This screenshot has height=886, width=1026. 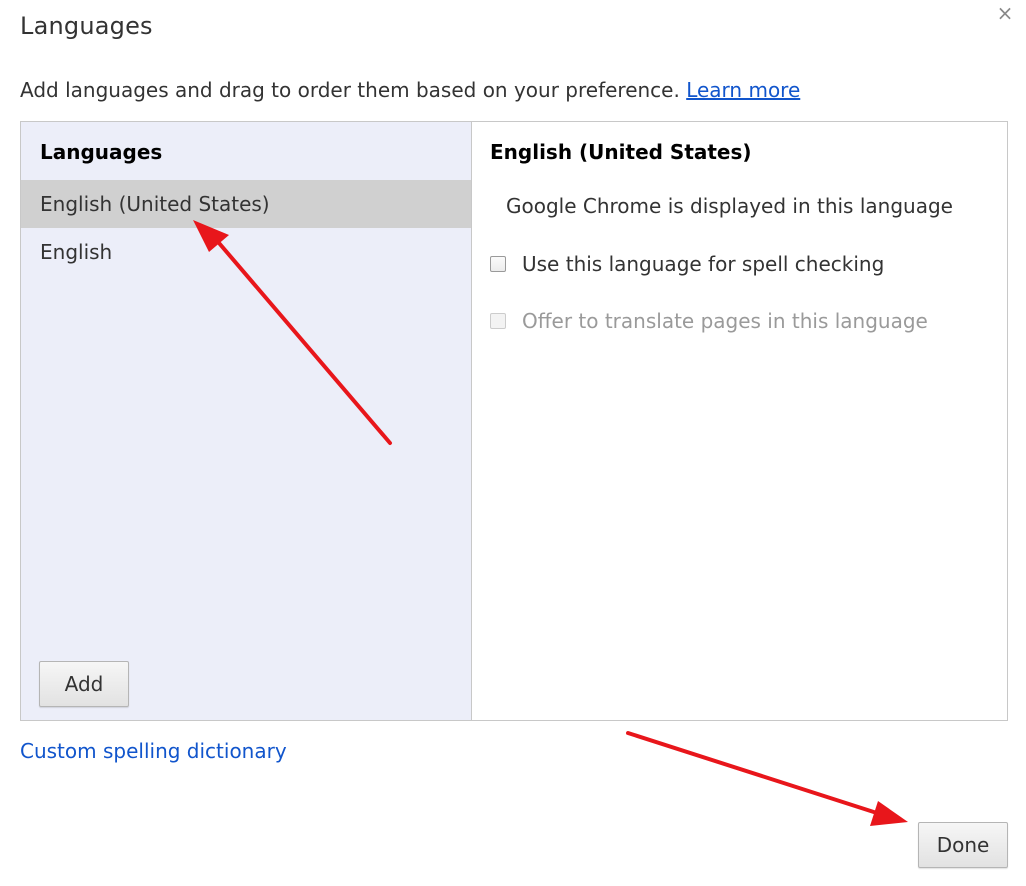 What do you see at coordinates (743, 90) in the screenshot?
I see `learn-more-link: Learn more` at bounding box center [743, 90].